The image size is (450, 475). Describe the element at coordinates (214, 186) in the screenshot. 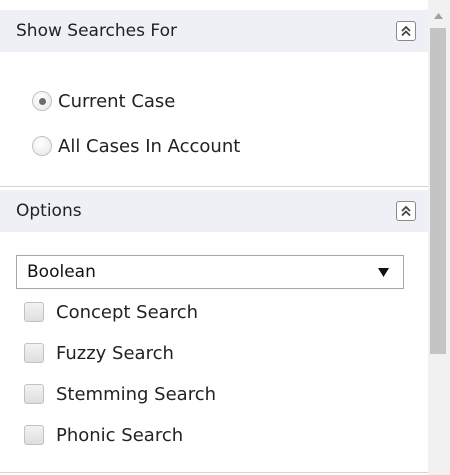

I see `section-divider` at that location.